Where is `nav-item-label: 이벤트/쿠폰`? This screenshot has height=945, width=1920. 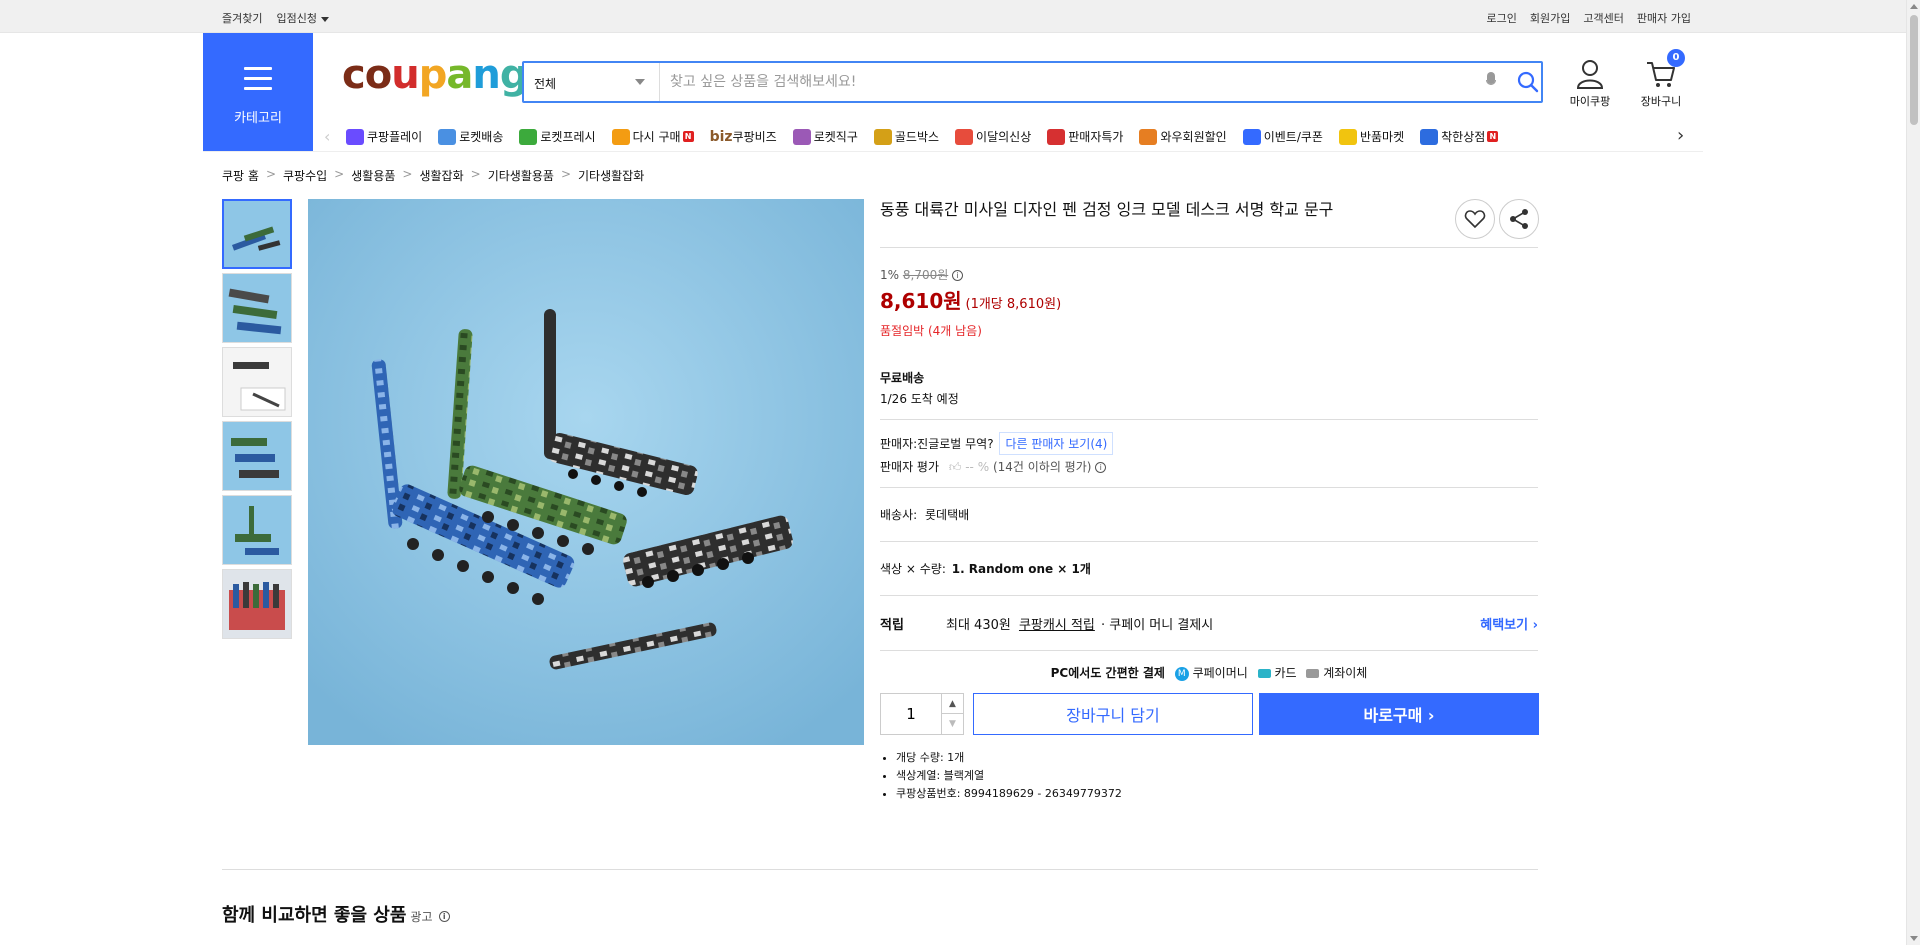 nav-item-label: 이벤트/쿠폰 is located at coordinates (1293, 137).